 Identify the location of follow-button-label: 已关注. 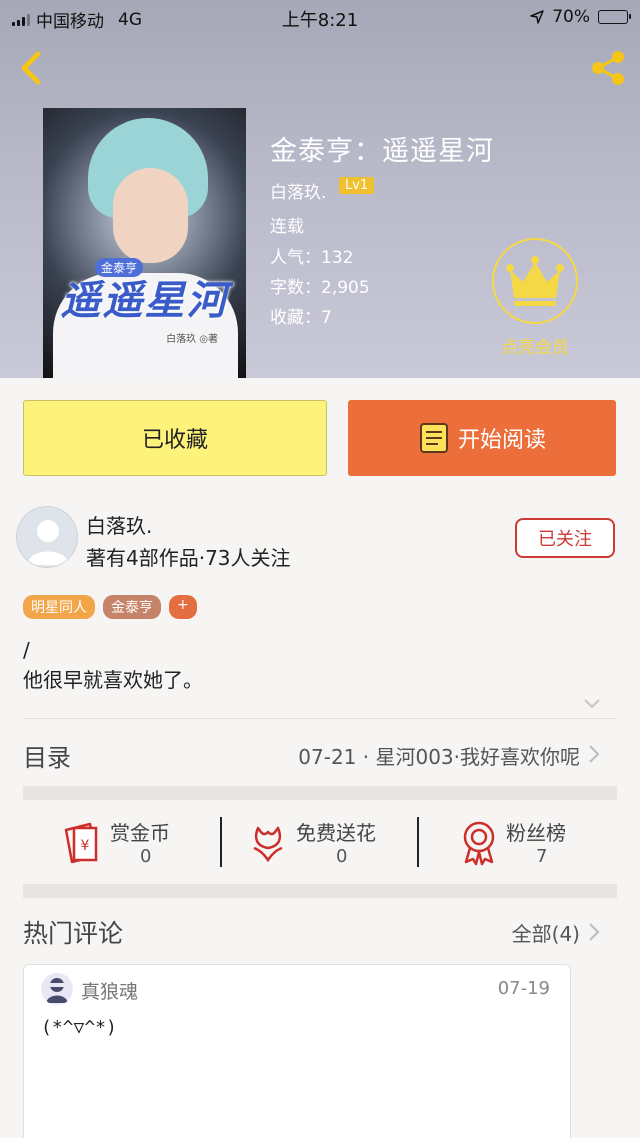
(565, 539).